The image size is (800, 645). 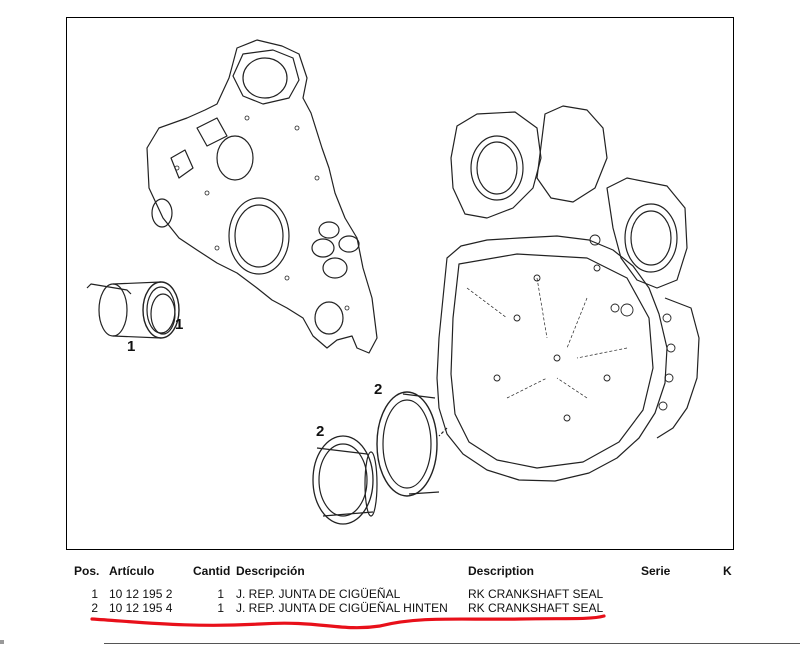 I want to click on front-timing-cover, so click(x=262, y=196).